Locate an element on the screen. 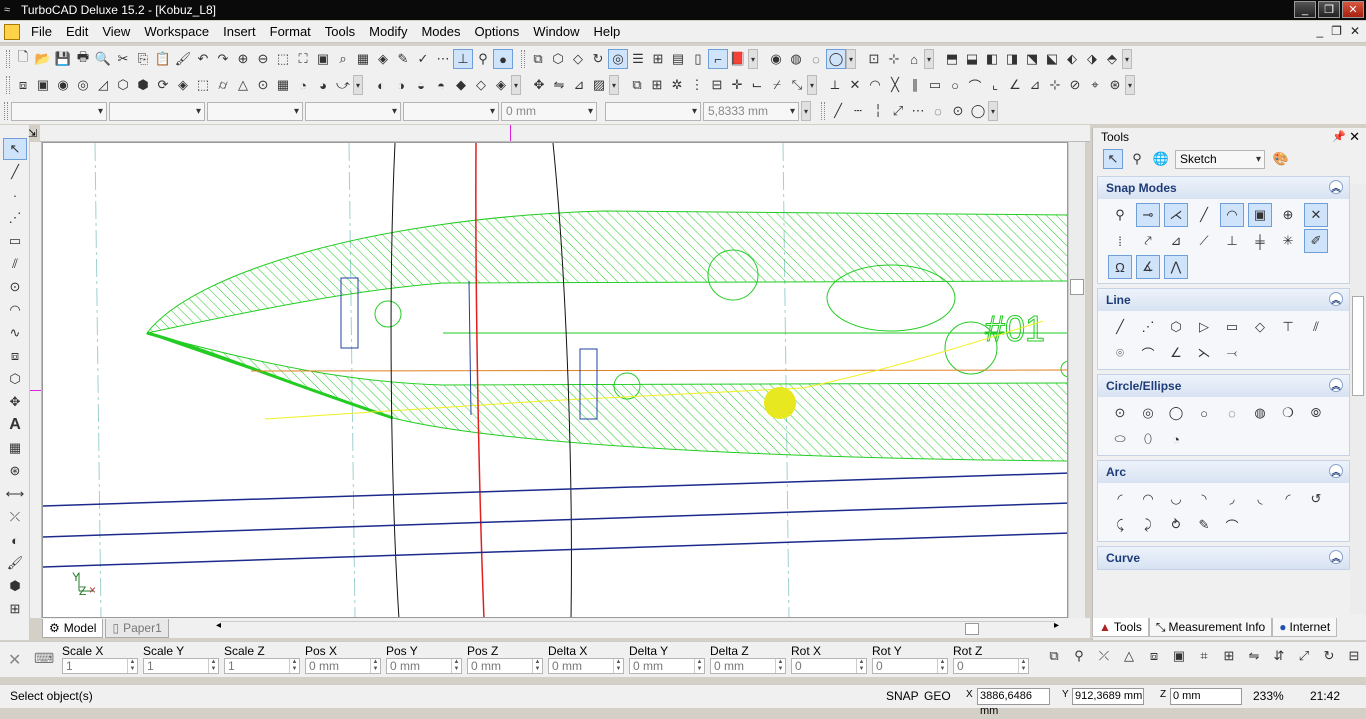 This screenshot has width=1366, height=719. keyboard-icon: ⌨ is located at coordinates (44, 658).